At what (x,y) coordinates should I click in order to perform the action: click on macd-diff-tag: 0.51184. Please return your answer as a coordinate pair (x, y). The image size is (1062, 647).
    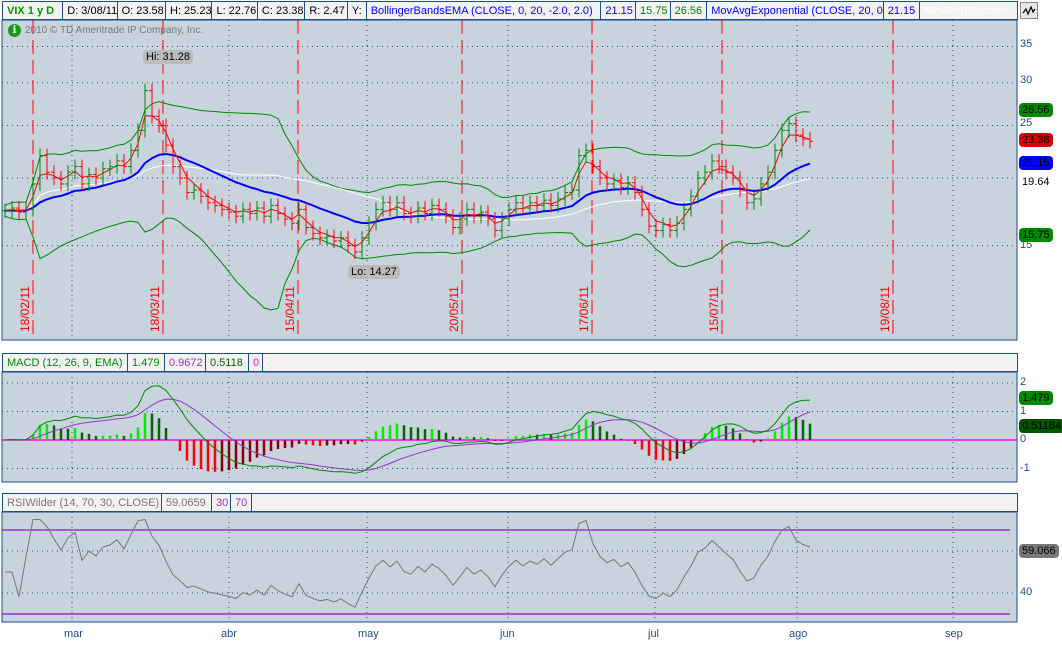
    Looking at the image, I should click on (1040, 426).